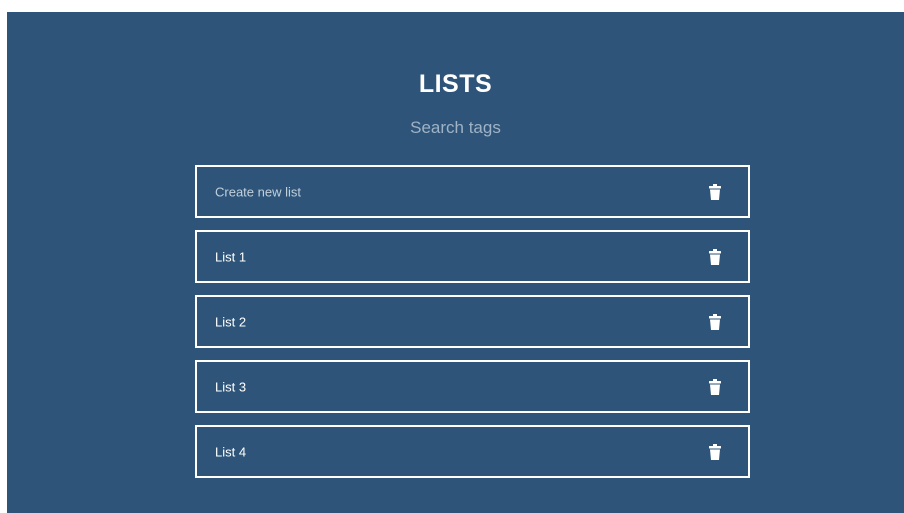 The height and width of the screenshot is (513, 904). Describe the element at coordinates (472, 191) in the screenshot. I see `create-new-list-row: Create new list` at that location.